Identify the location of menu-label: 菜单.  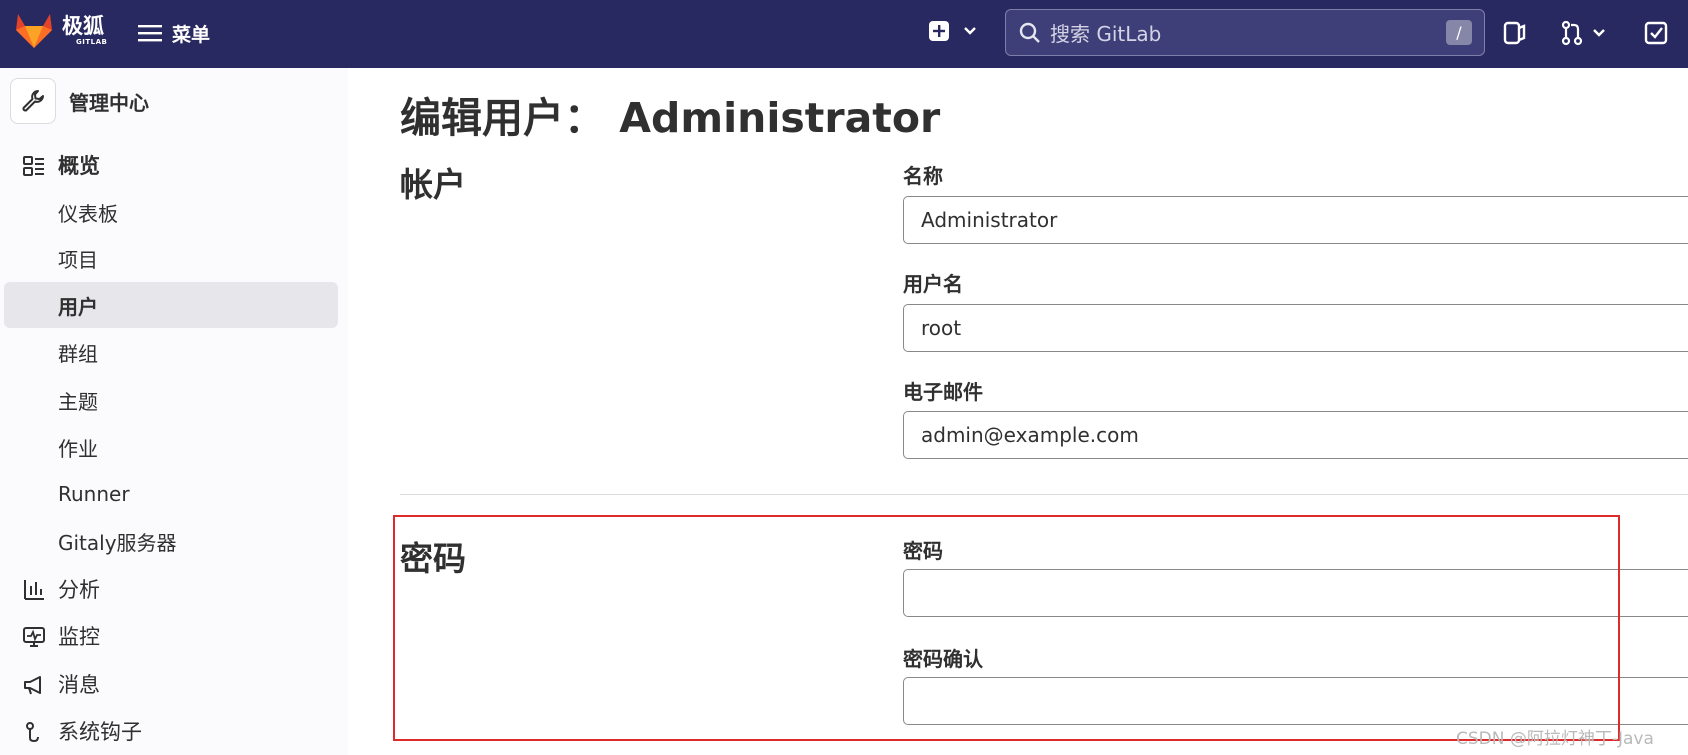
(191, 34).